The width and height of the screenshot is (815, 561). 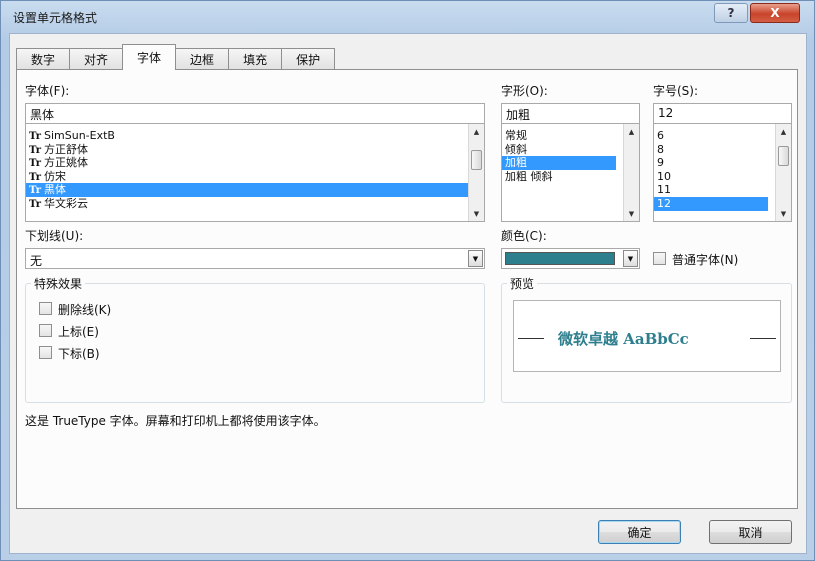 I want to click on color-select: ▼, so click(x=570, y=258).